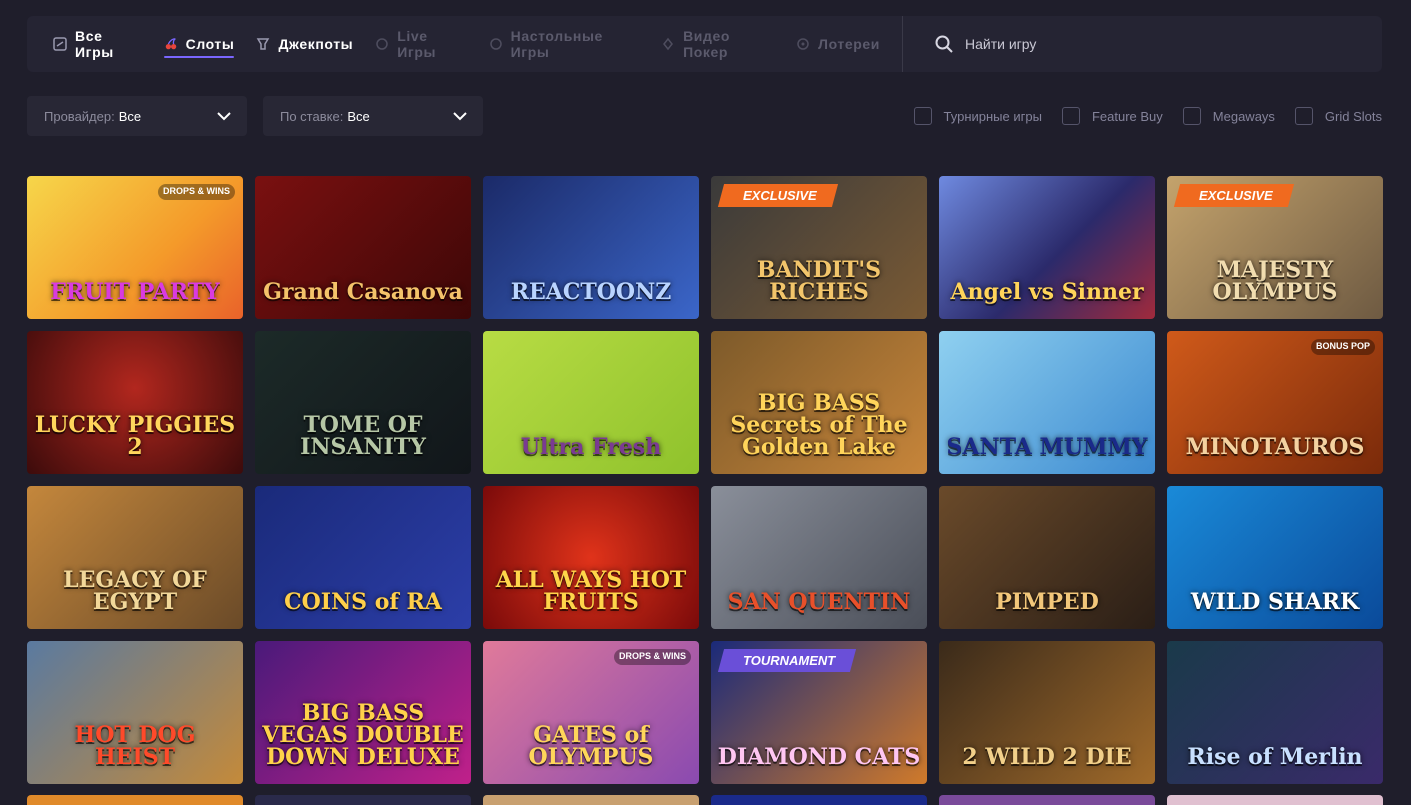 The height and width of the screenshot is (805, 1411). Describe the element at coordinates (1275, 712) in the screenshot. I see `game-tile: Rise of Merlin` at that location.